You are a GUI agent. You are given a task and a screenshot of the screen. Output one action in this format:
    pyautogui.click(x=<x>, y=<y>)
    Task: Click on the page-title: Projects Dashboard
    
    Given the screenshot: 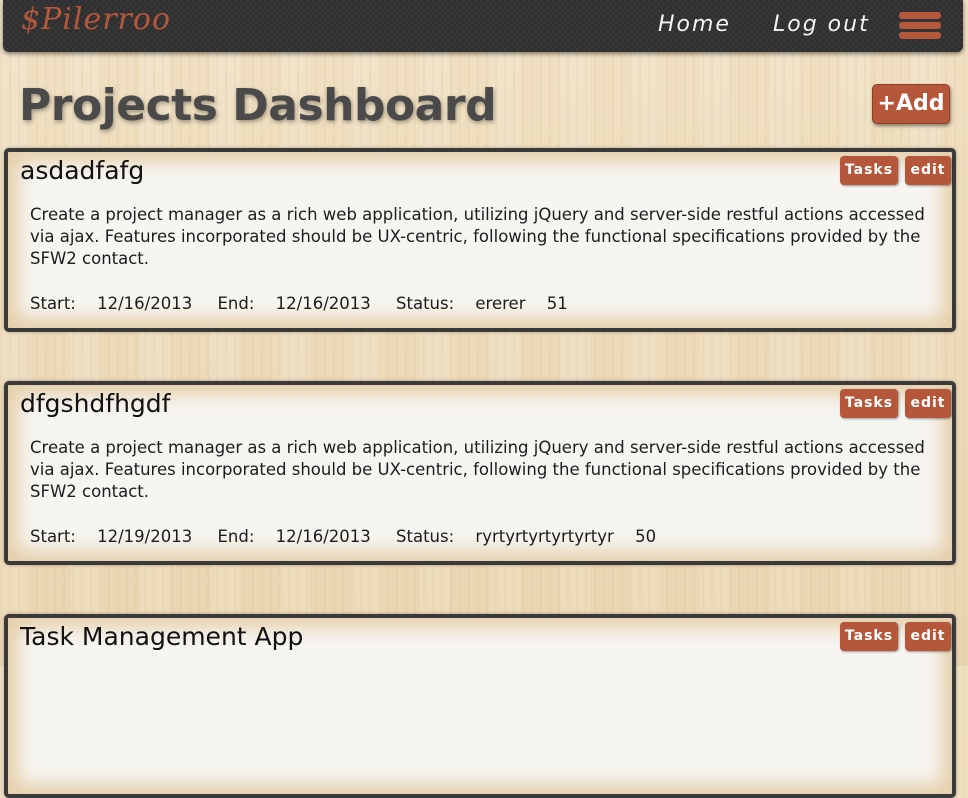 What is the action you would take?
    pyautogui.click(x=258, y=105)
    